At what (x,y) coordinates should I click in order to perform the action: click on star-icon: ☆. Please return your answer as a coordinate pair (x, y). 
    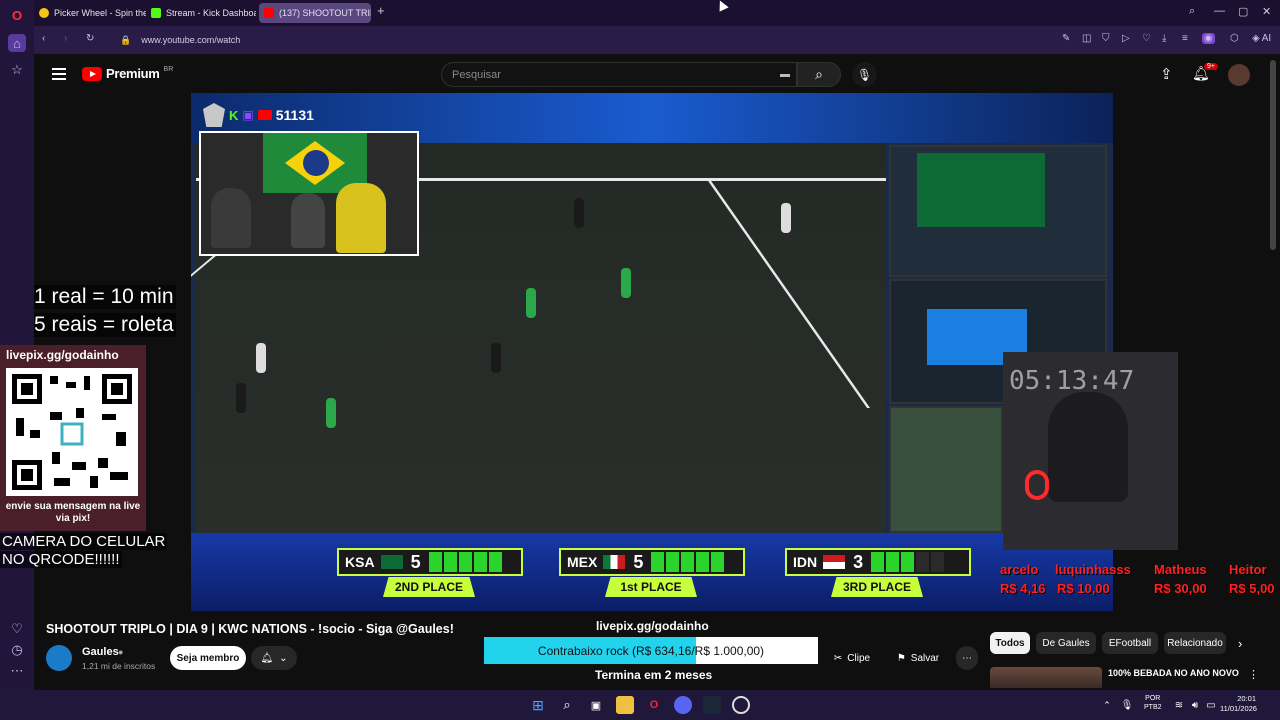
    Looking at the image, I should click on (17, 70).